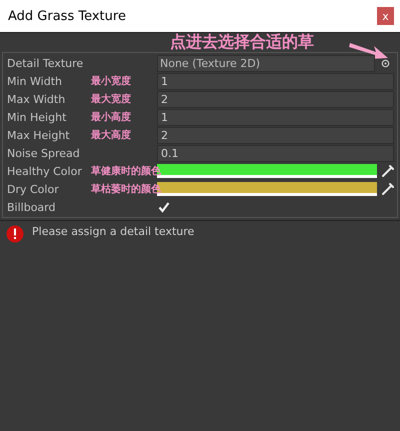  I want to click on error-icon, so click(15, 234).